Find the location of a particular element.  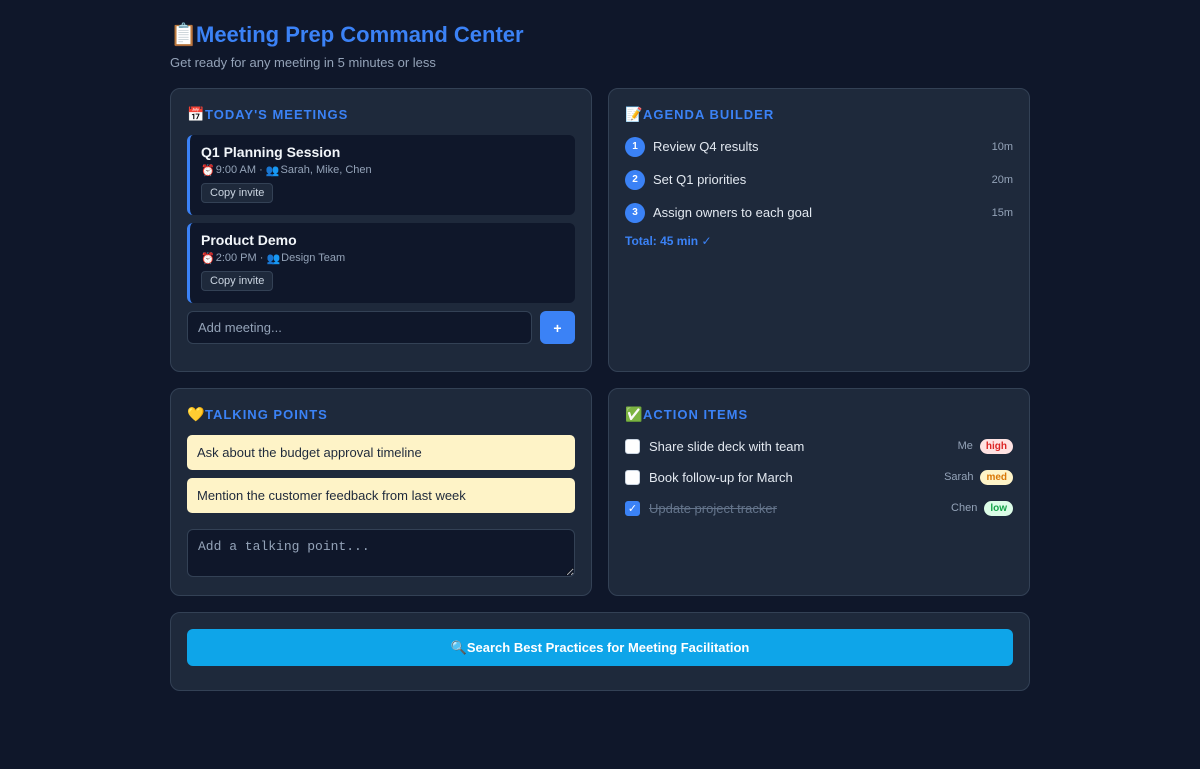

add-meeting-row: + is located at coordinates (381, 327).